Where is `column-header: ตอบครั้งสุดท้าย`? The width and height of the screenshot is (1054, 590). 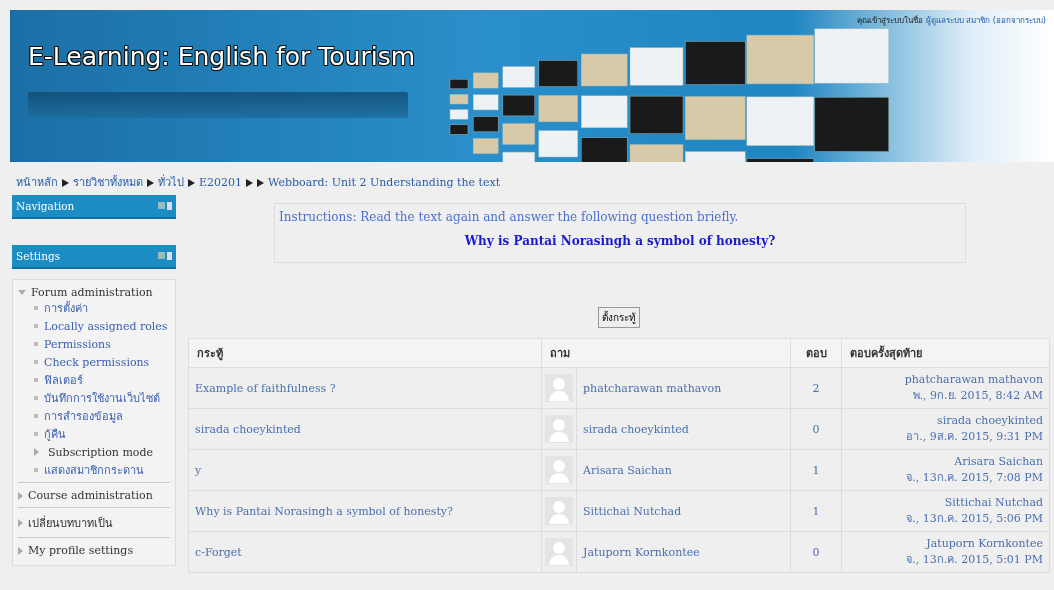 column-header: ตอบครั้งสุดท้าย is located at coordinates (945, 353).